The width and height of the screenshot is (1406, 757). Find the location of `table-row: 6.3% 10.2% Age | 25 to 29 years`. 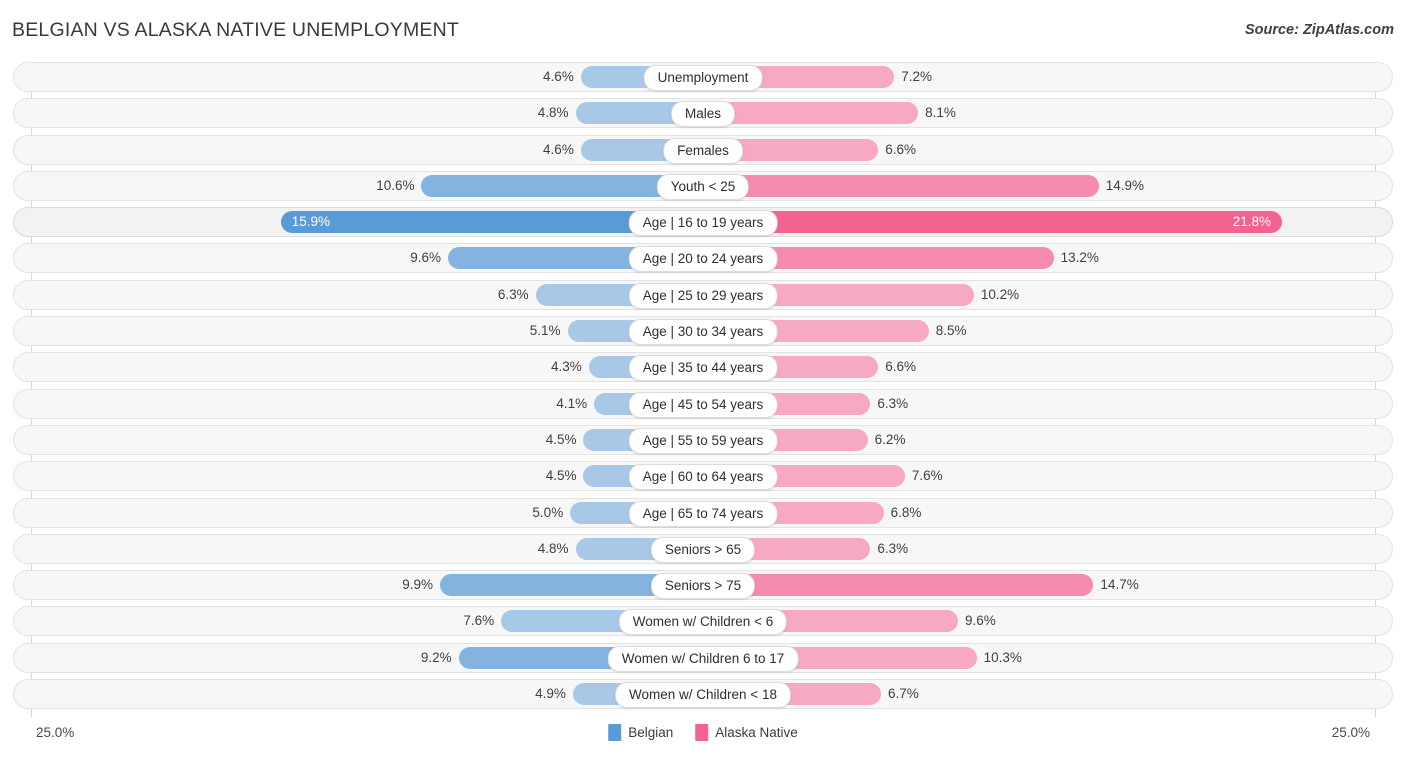

table-row: 6.3% 10.2% Age | 25 to 29 years is located at coordinates (703, 294).